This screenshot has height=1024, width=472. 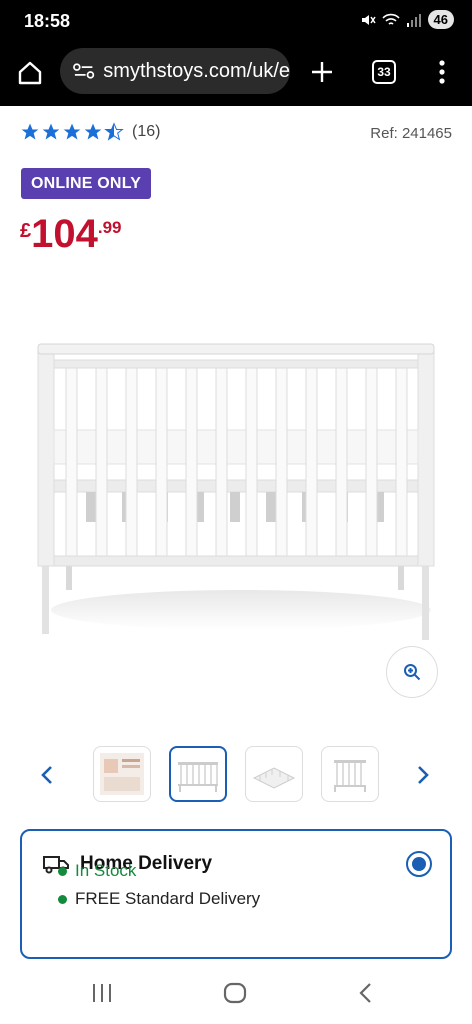 What do you see at coordinates (109, 227) in the screenshot?
I see `price-pence: .99` at bounding box center [109, 227].